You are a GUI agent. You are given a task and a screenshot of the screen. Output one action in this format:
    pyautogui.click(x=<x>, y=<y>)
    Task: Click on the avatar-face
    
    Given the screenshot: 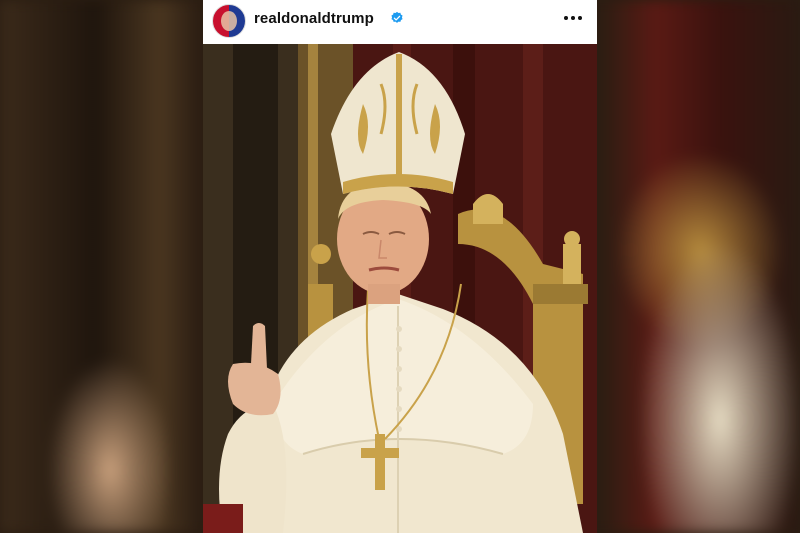 What is the action you would take?
    pyautogui.click(x=229, y=21)
    